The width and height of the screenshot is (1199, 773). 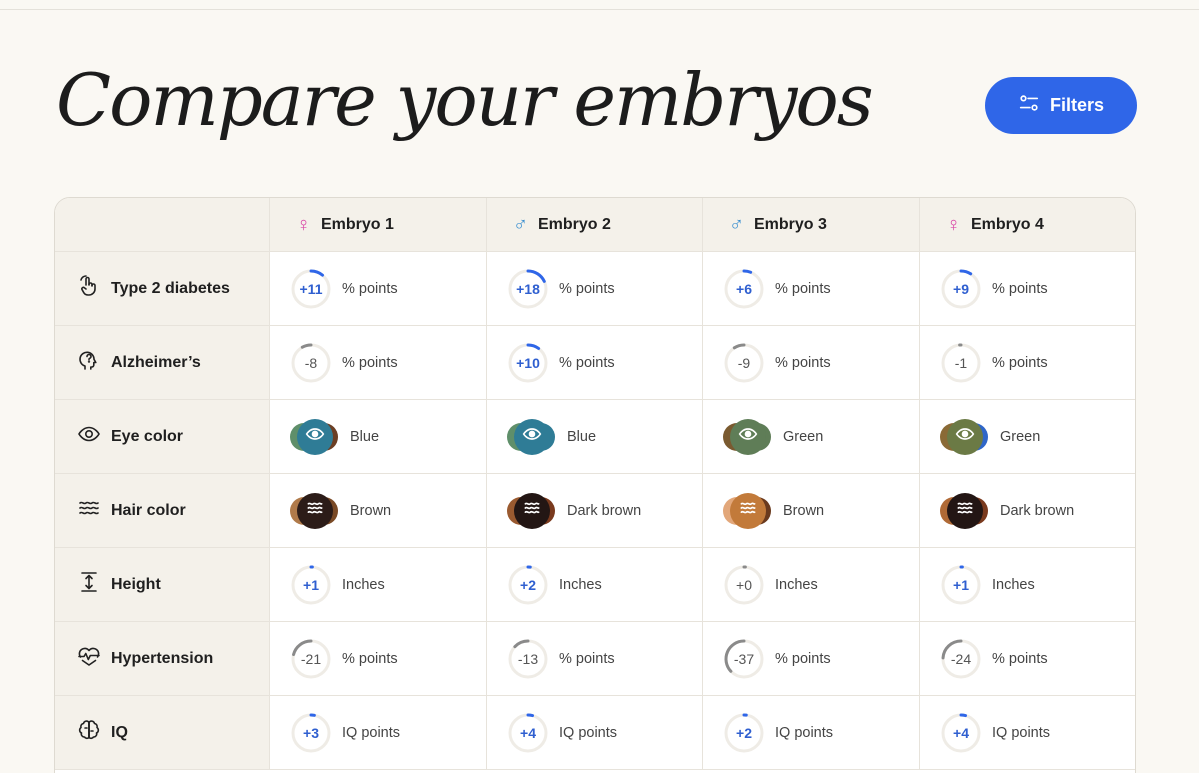 I want to click on score-ring: +0, so click(x=744, y=585).